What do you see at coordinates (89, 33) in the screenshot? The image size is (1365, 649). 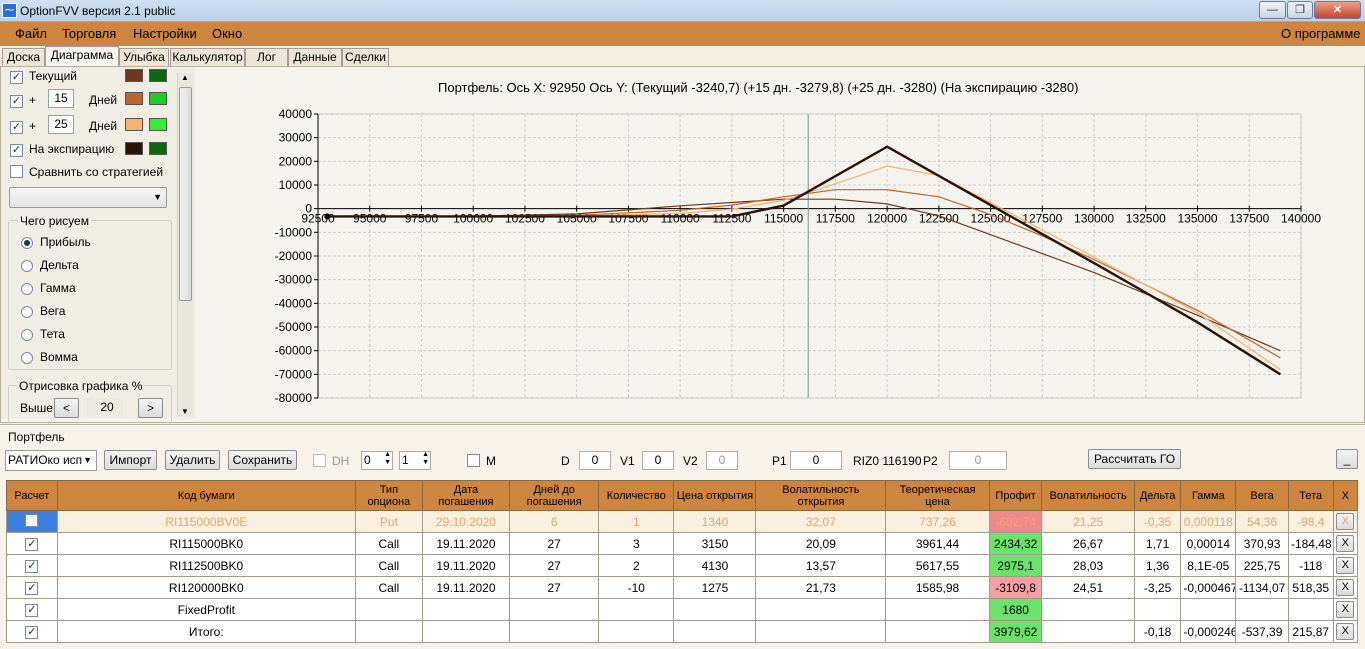 I see `menu-trade: Торговля` at bounding box center [89, 33].